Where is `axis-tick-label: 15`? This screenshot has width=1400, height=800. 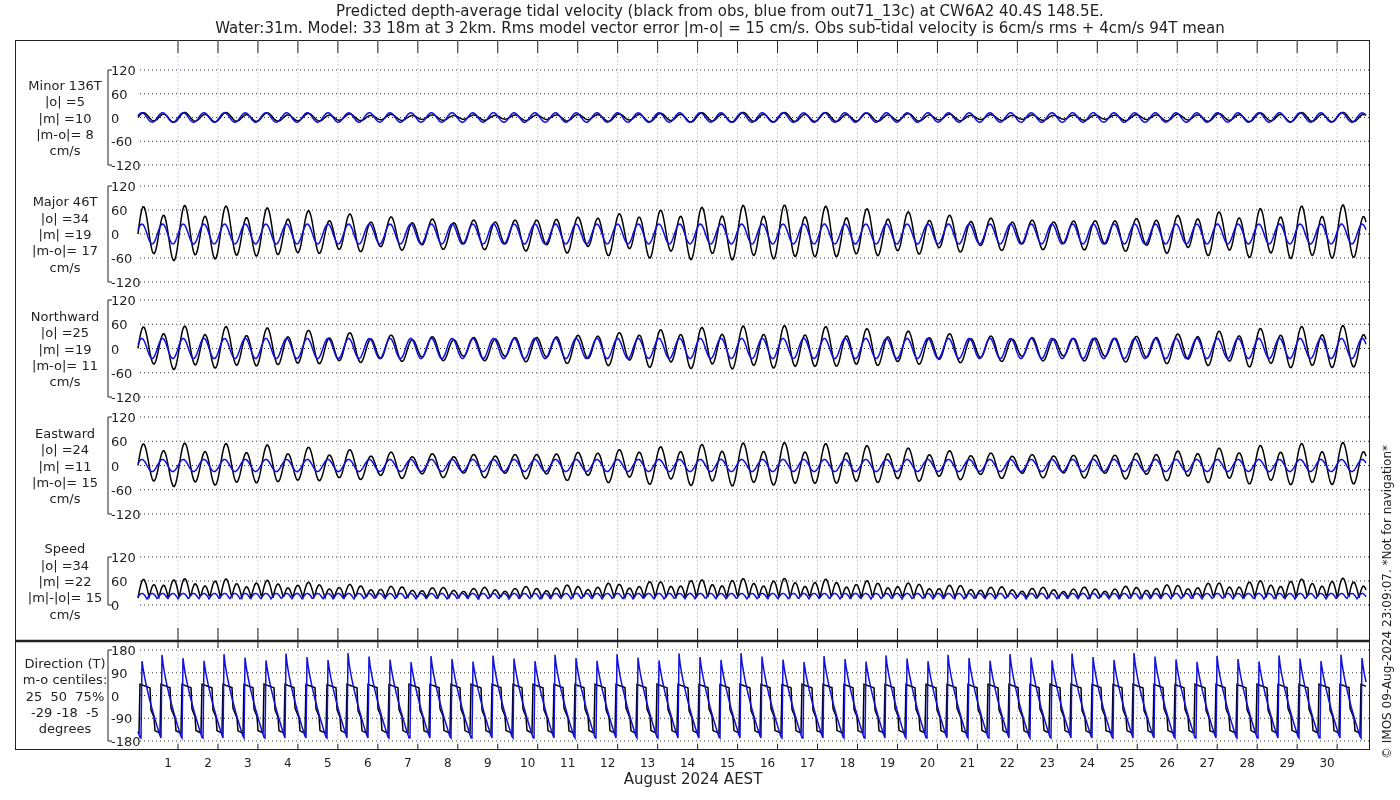
axis-tick-label: 15 is located at coordinates (727, 763).